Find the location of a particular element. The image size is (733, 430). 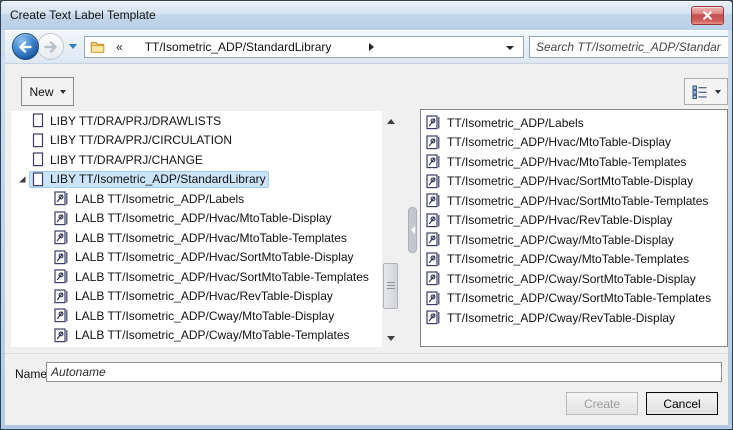

forward-button is located at coordinates (50, 46).